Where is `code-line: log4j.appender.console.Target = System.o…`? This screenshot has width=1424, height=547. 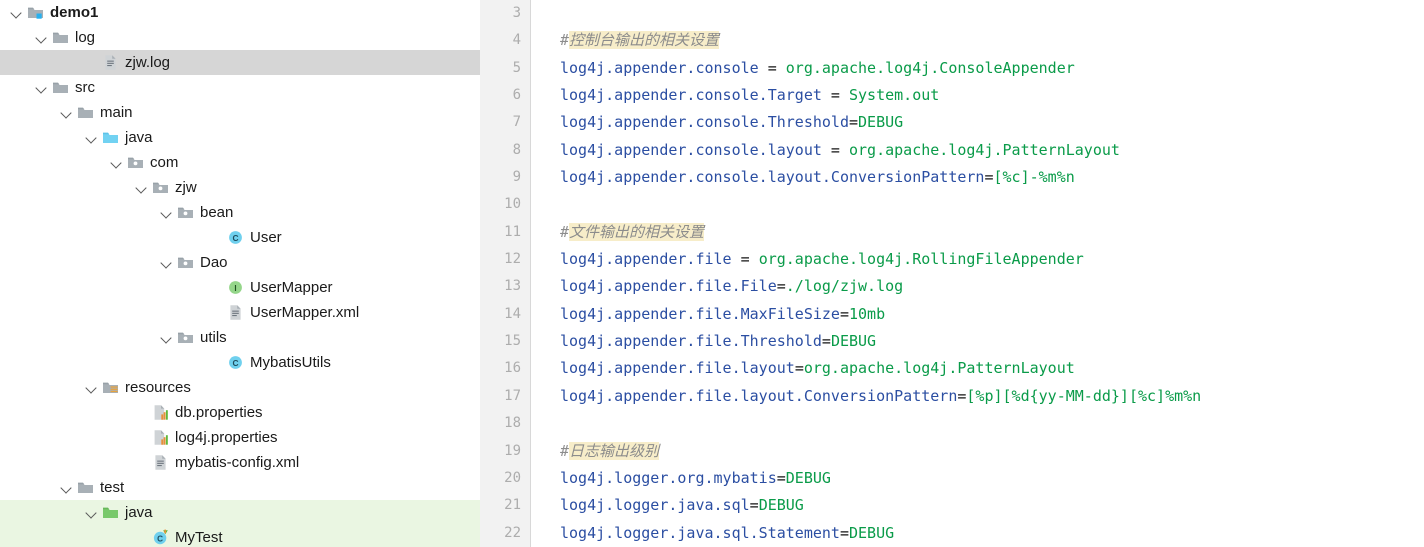 code-line: log4j.appender.console.Target = System.o… is located at coordinates (977, 95).